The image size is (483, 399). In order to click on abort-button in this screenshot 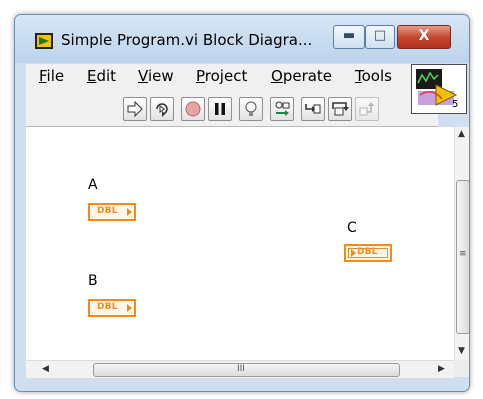, I will do `click(193, 109)`.